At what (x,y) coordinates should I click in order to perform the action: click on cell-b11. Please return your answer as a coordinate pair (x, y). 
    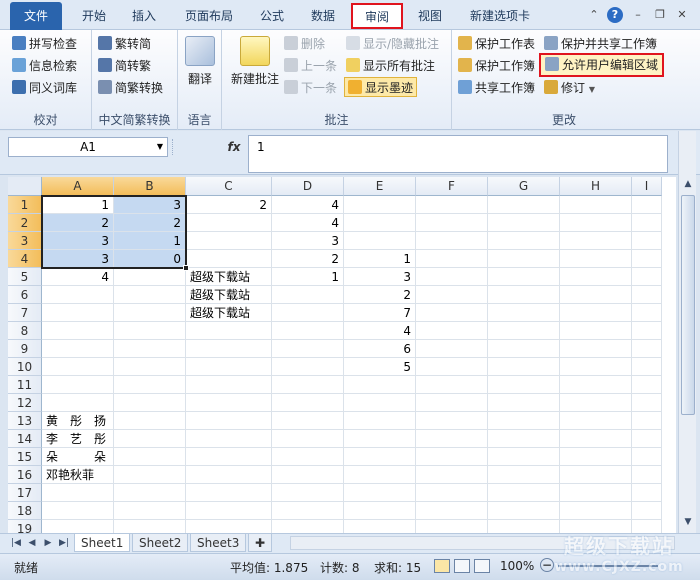
    Looking at the image, I should click on (150, 385).